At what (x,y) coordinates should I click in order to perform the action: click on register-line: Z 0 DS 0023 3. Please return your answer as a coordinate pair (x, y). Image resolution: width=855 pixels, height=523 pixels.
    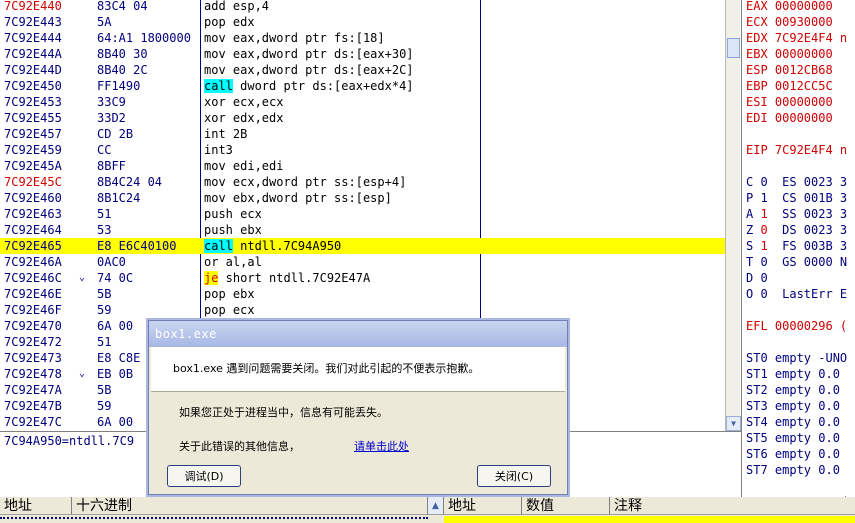
    Looking at the image, I should click on (796, 230).